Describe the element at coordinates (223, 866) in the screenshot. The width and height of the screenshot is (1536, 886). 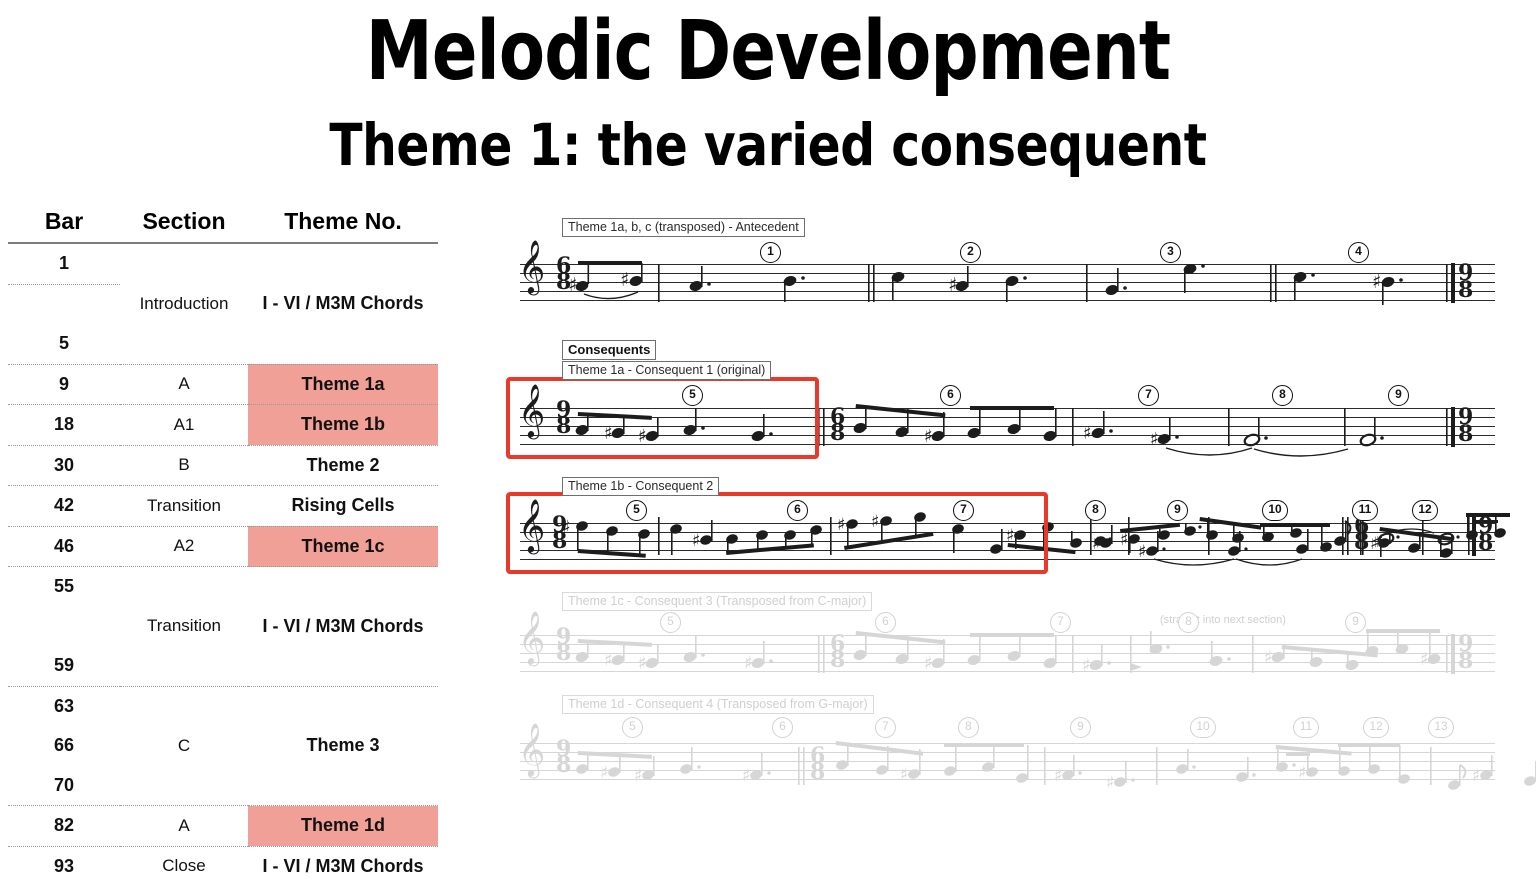
I see `table-row: 93 Close I - VI / M3M Chords` at that location.